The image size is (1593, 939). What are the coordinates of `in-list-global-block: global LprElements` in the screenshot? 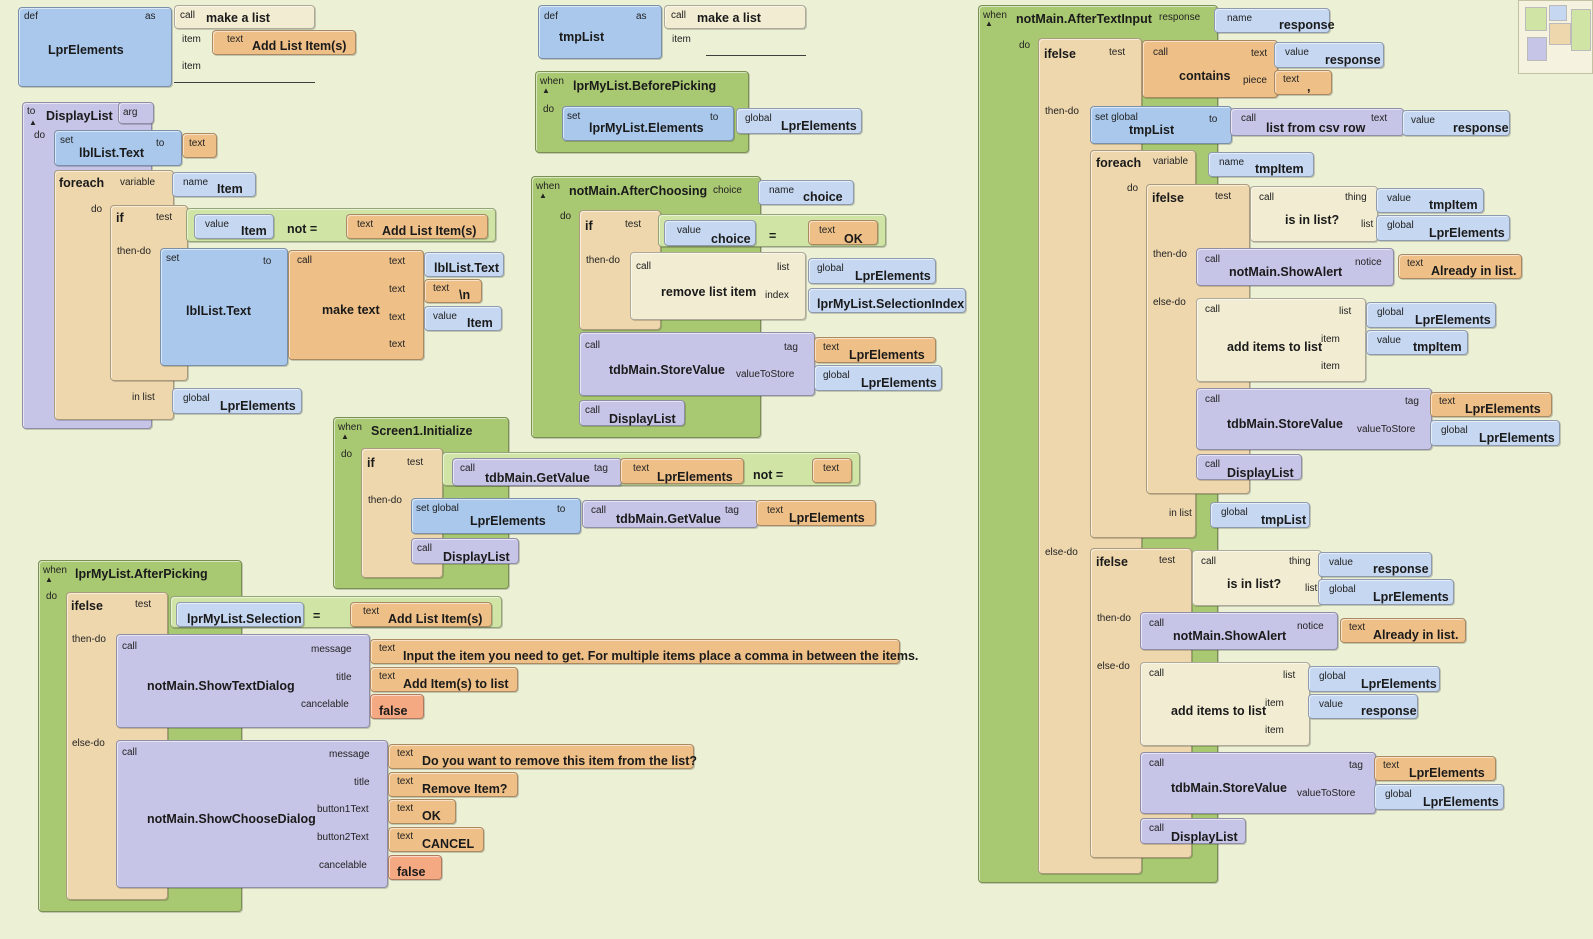 It's located at (237, 401).